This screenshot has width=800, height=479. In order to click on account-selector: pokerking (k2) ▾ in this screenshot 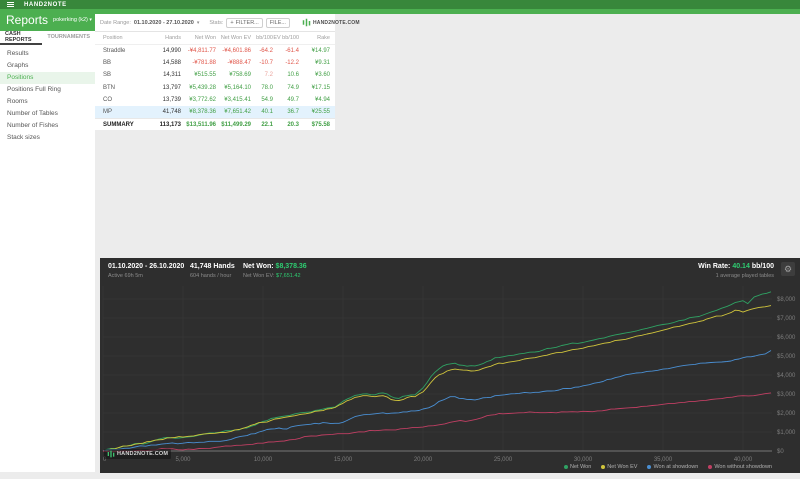, I will do `click(72, 20)`.